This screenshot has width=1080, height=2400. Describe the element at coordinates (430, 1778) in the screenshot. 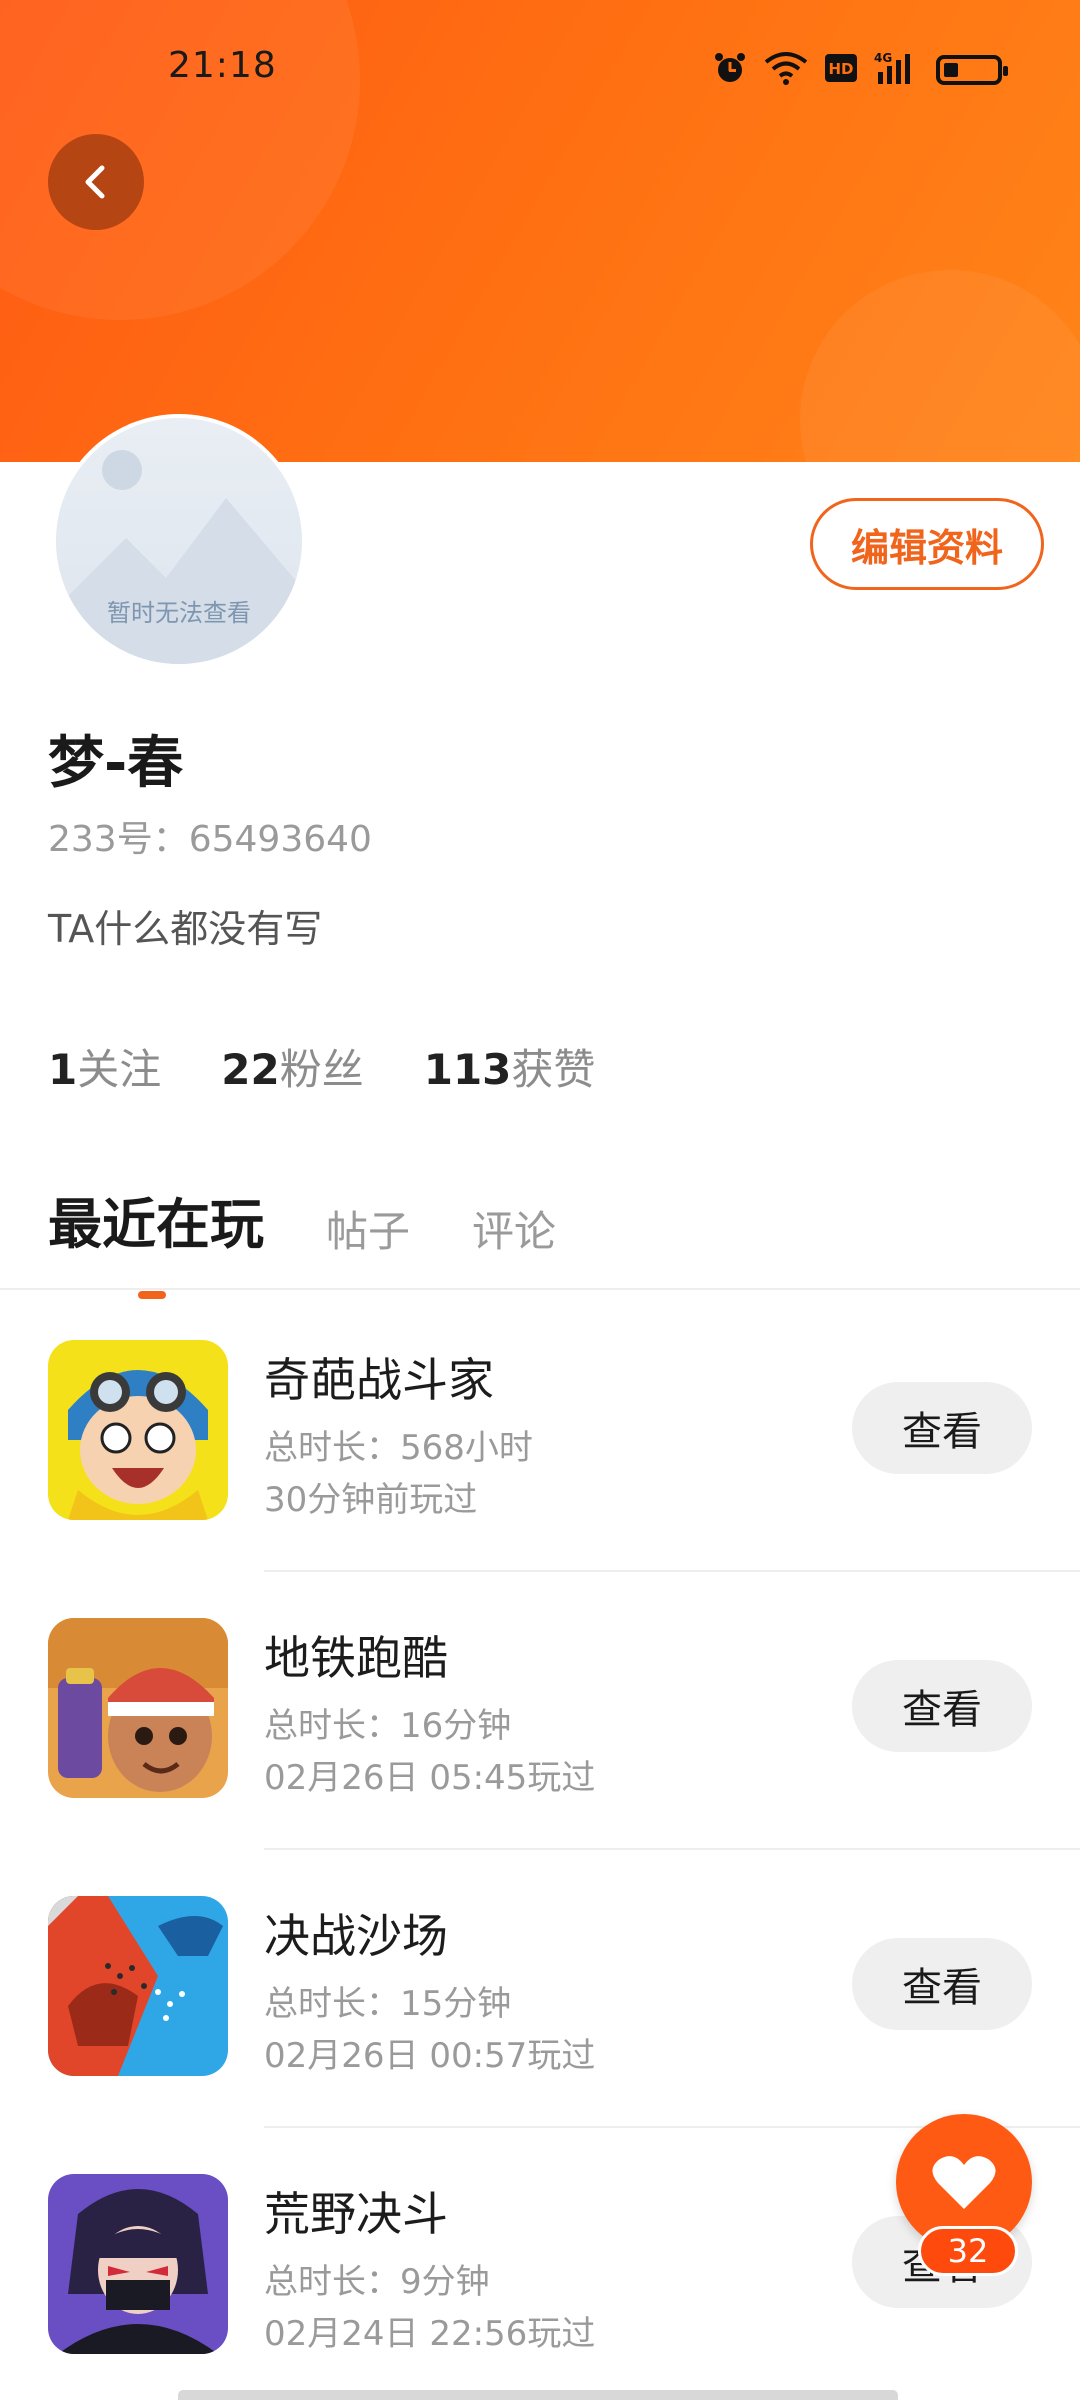

I see `game-last-played: 02月26日 05:45玩过` at that location.